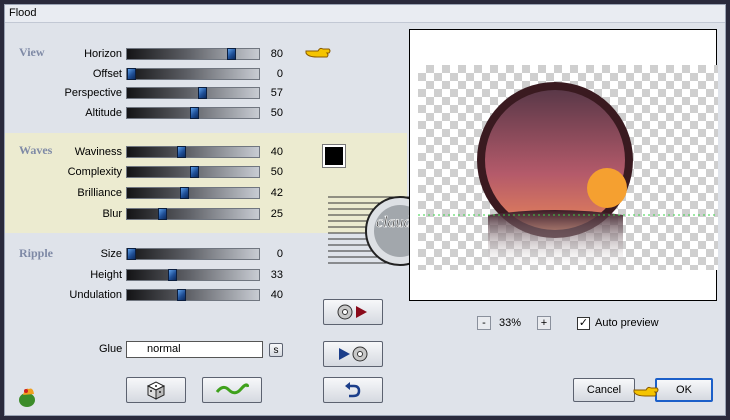 The image size is (730, 420). I want to click on slider-brilliance, so click(193, 193).